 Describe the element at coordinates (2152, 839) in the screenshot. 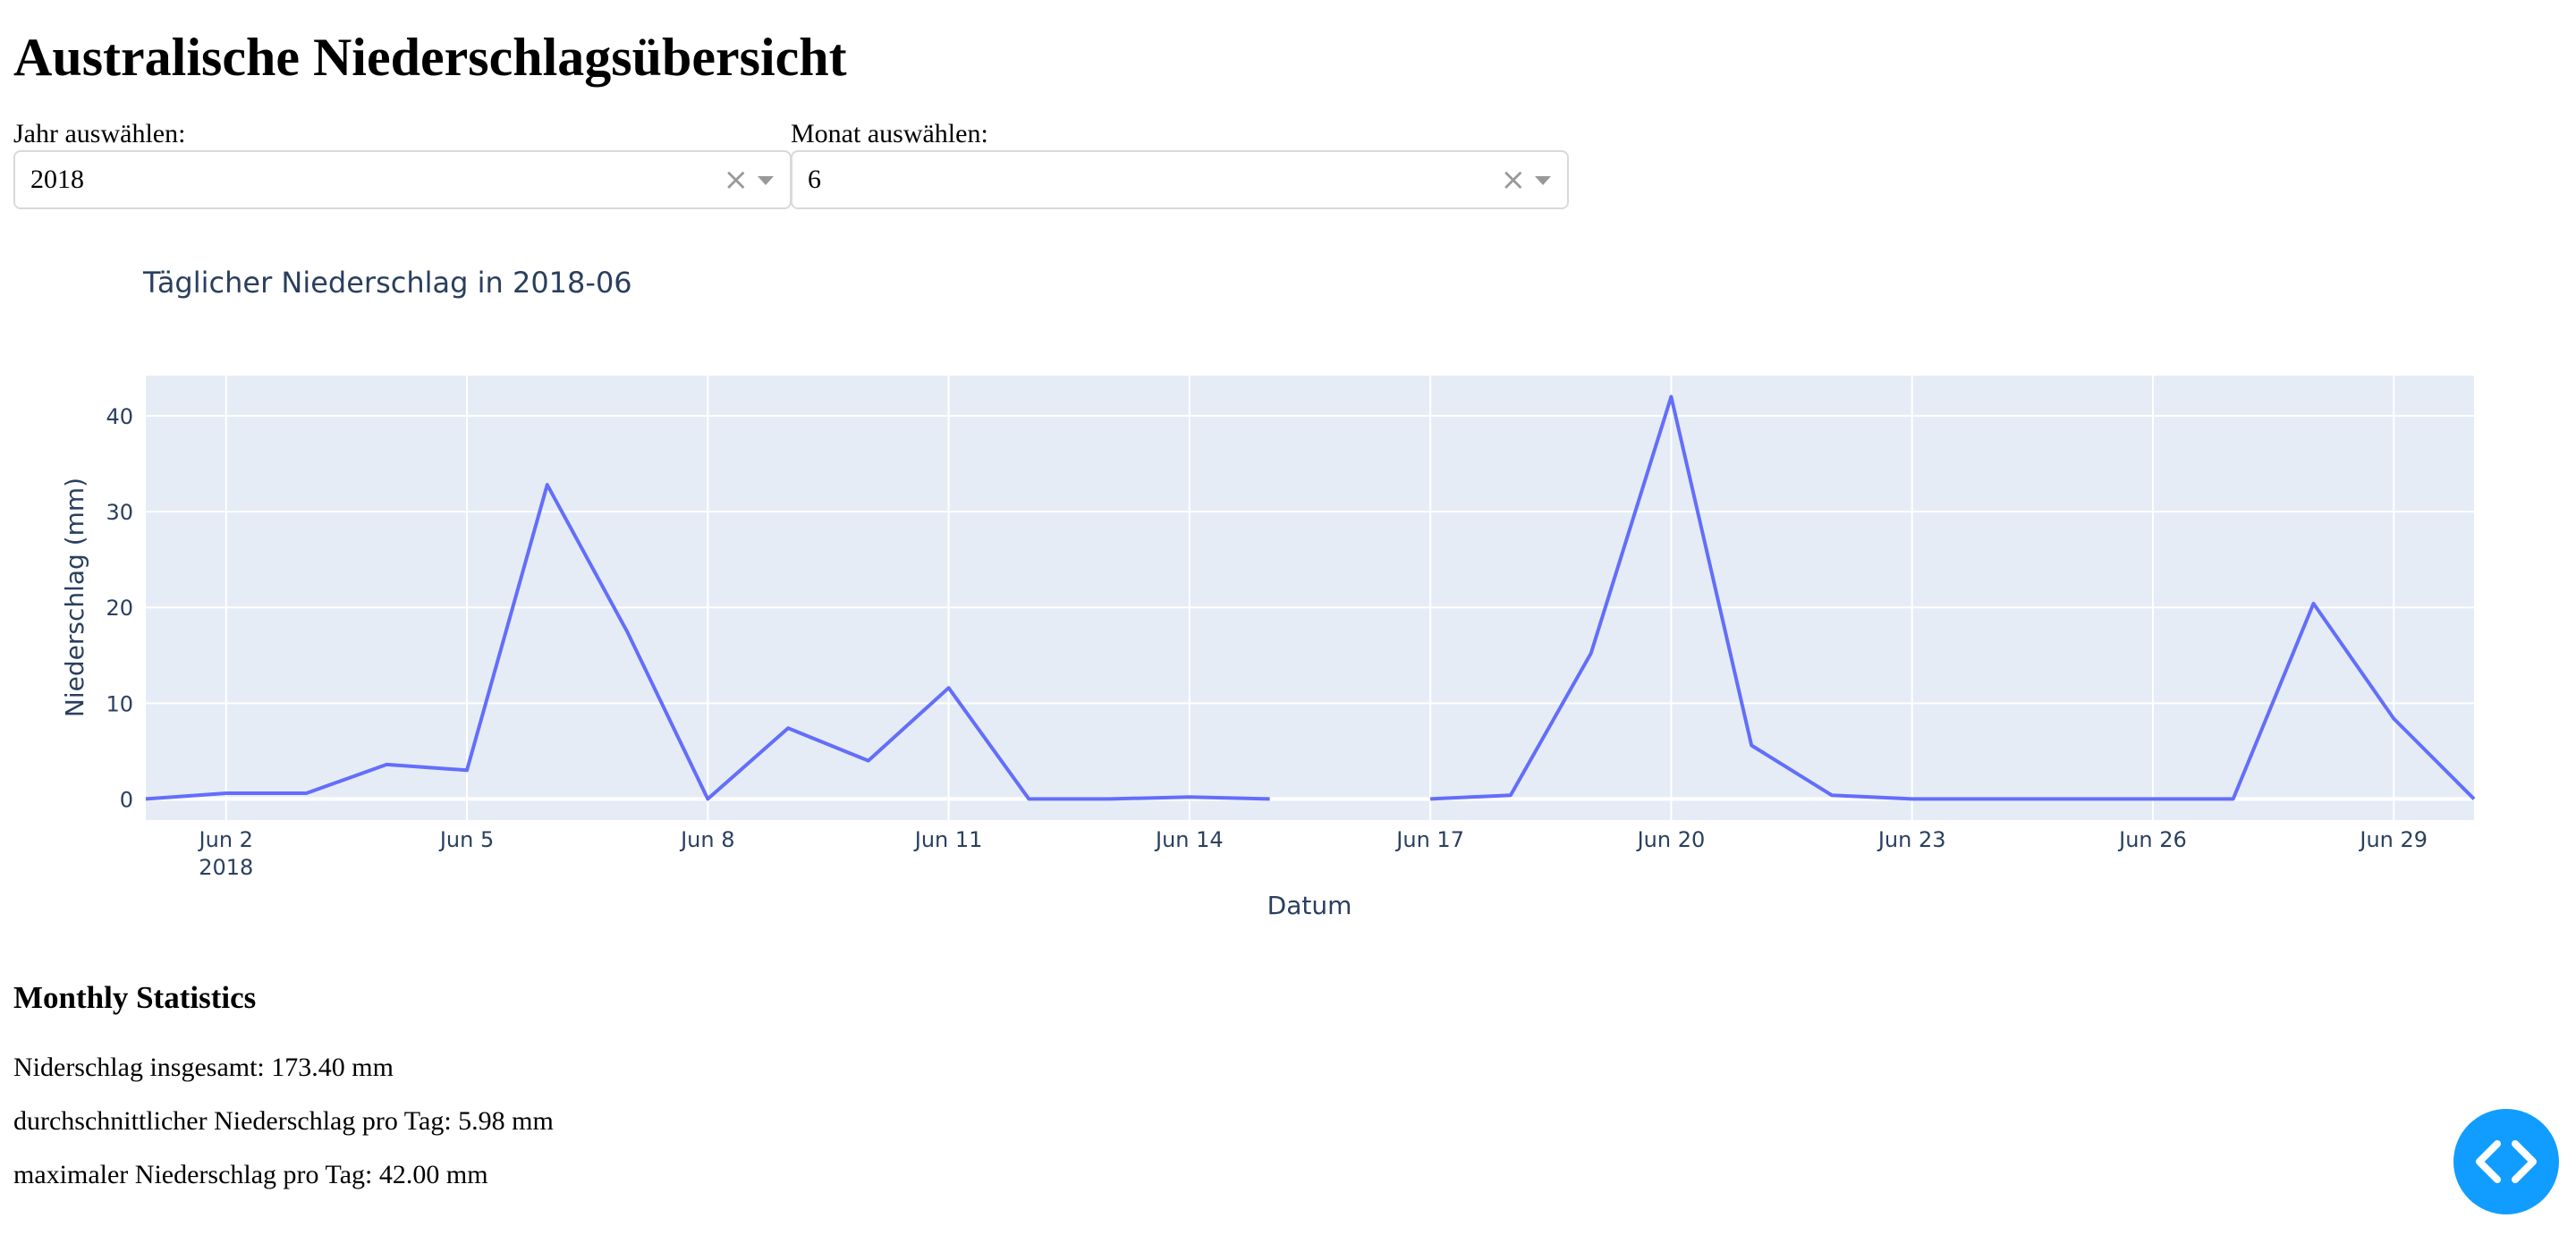

I see `x-tick-label: Jun 26` at that location.